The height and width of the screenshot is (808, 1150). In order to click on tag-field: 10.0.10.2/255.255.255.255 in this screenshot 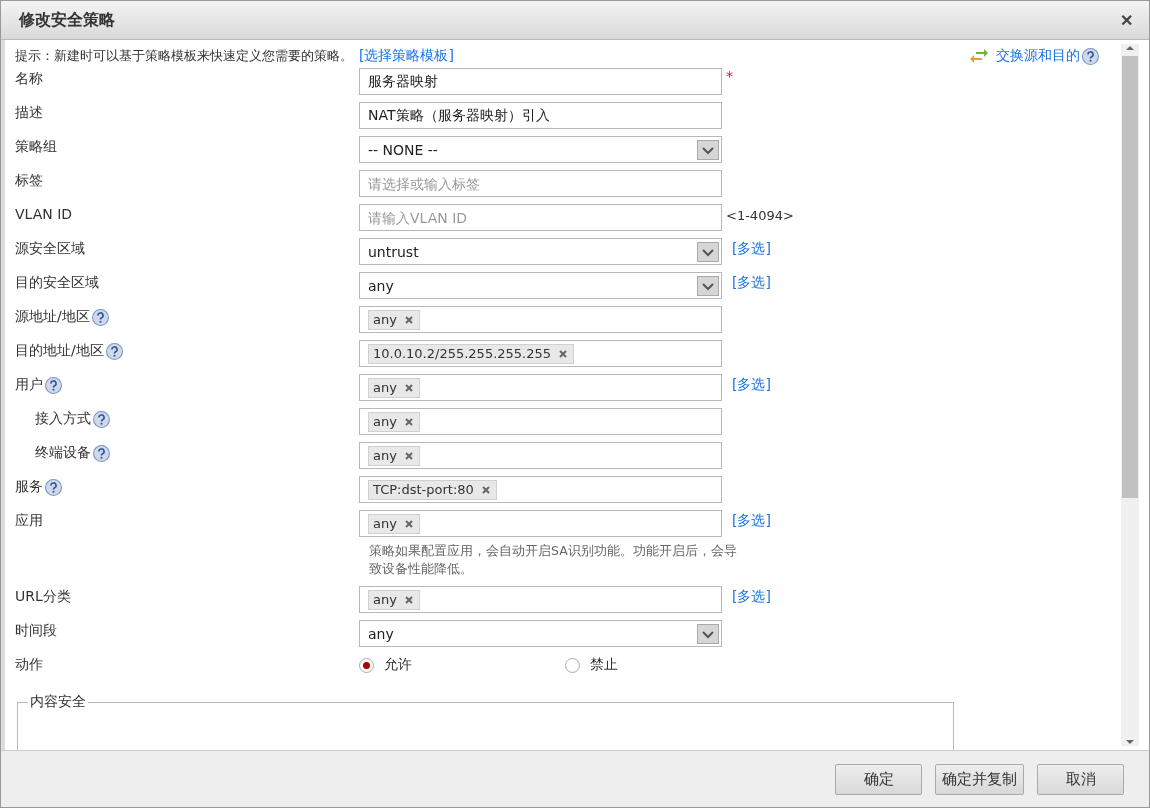, I will do `click(540, 353)`.